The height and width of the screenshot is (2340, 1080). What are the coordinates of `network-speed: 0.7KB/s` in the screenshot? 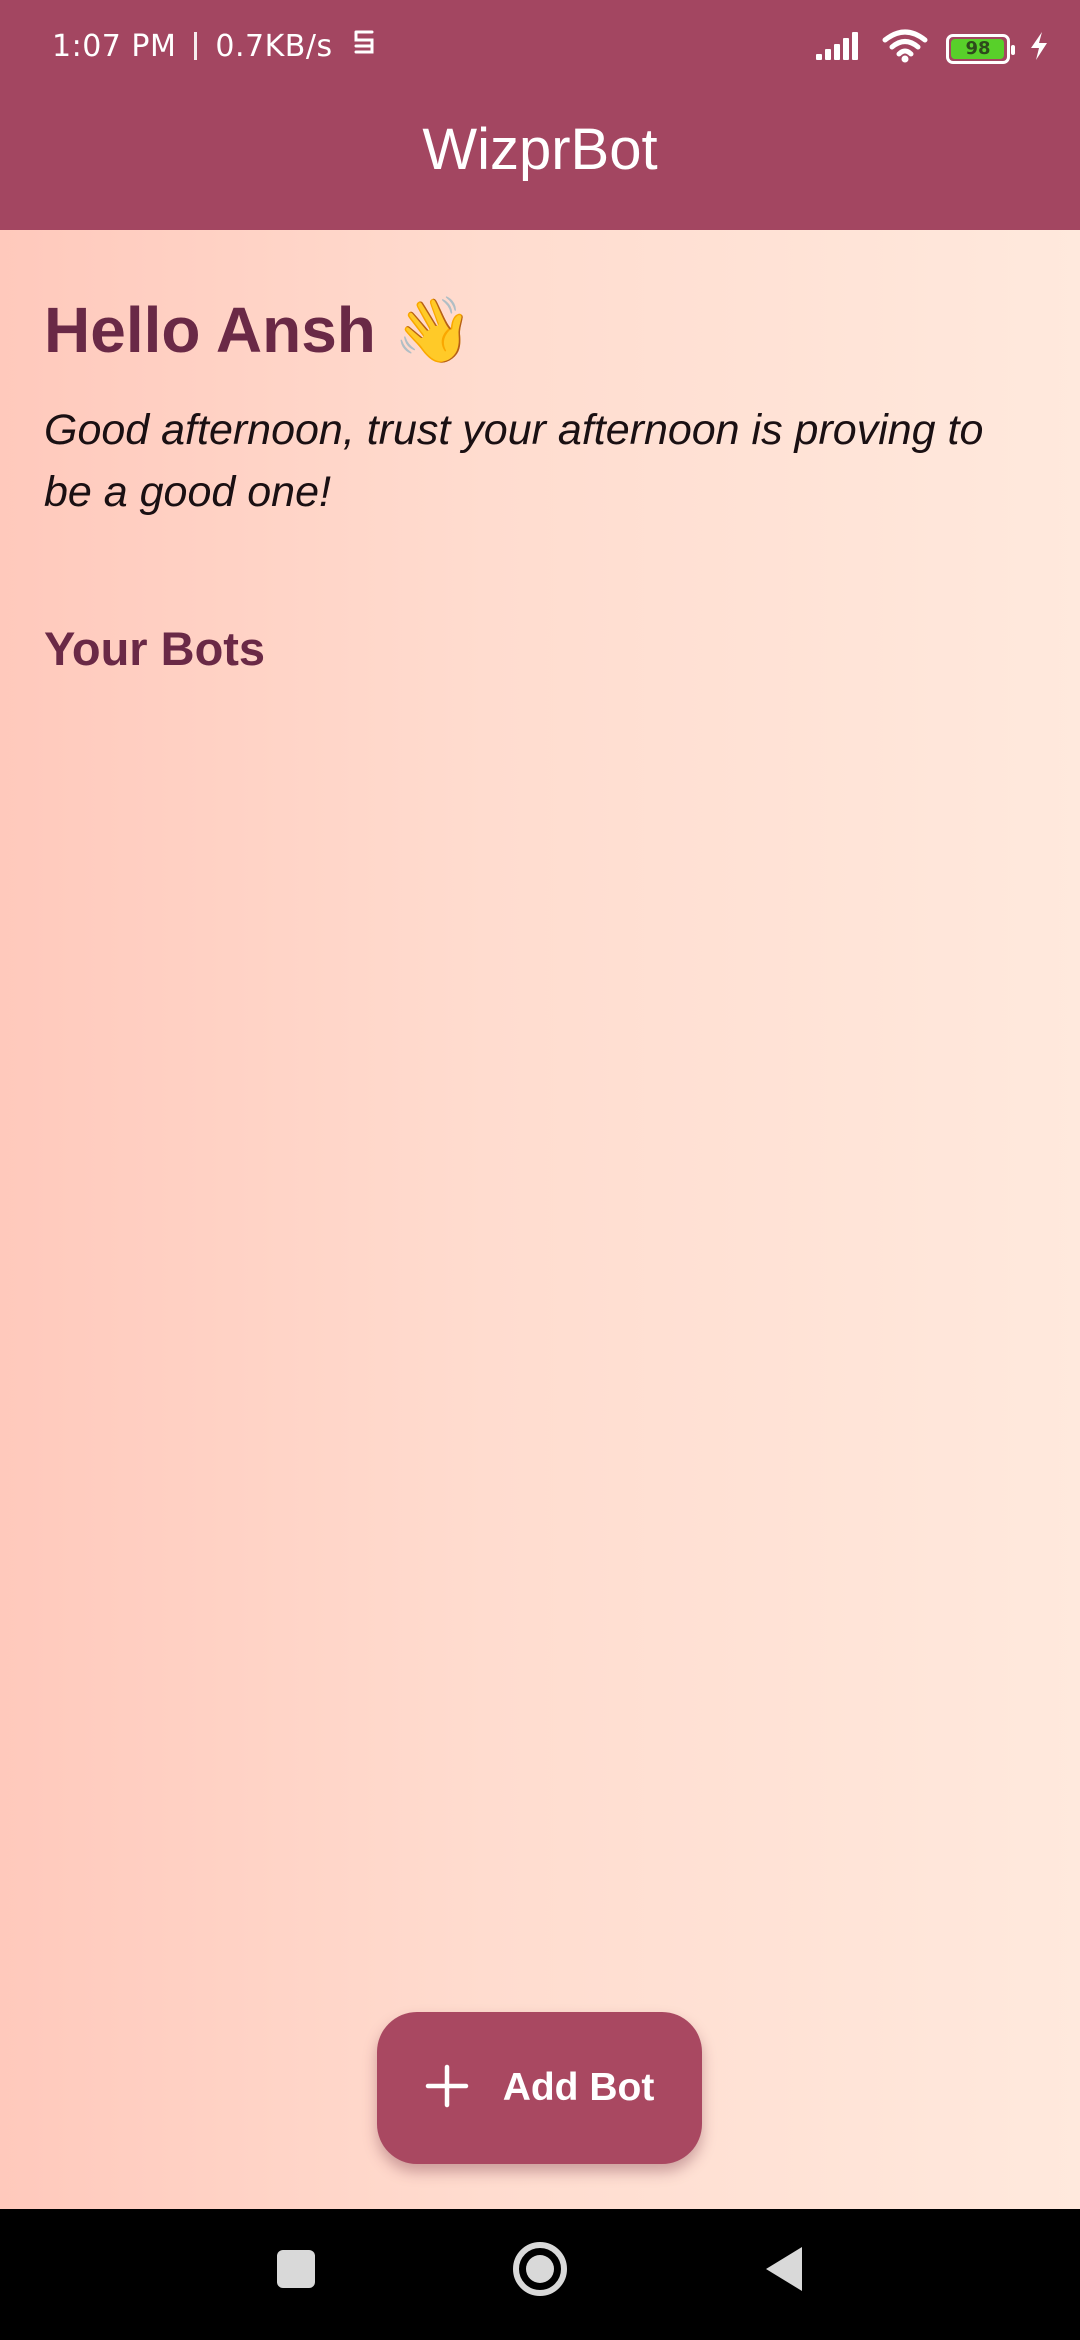 It's located at (274, 46).